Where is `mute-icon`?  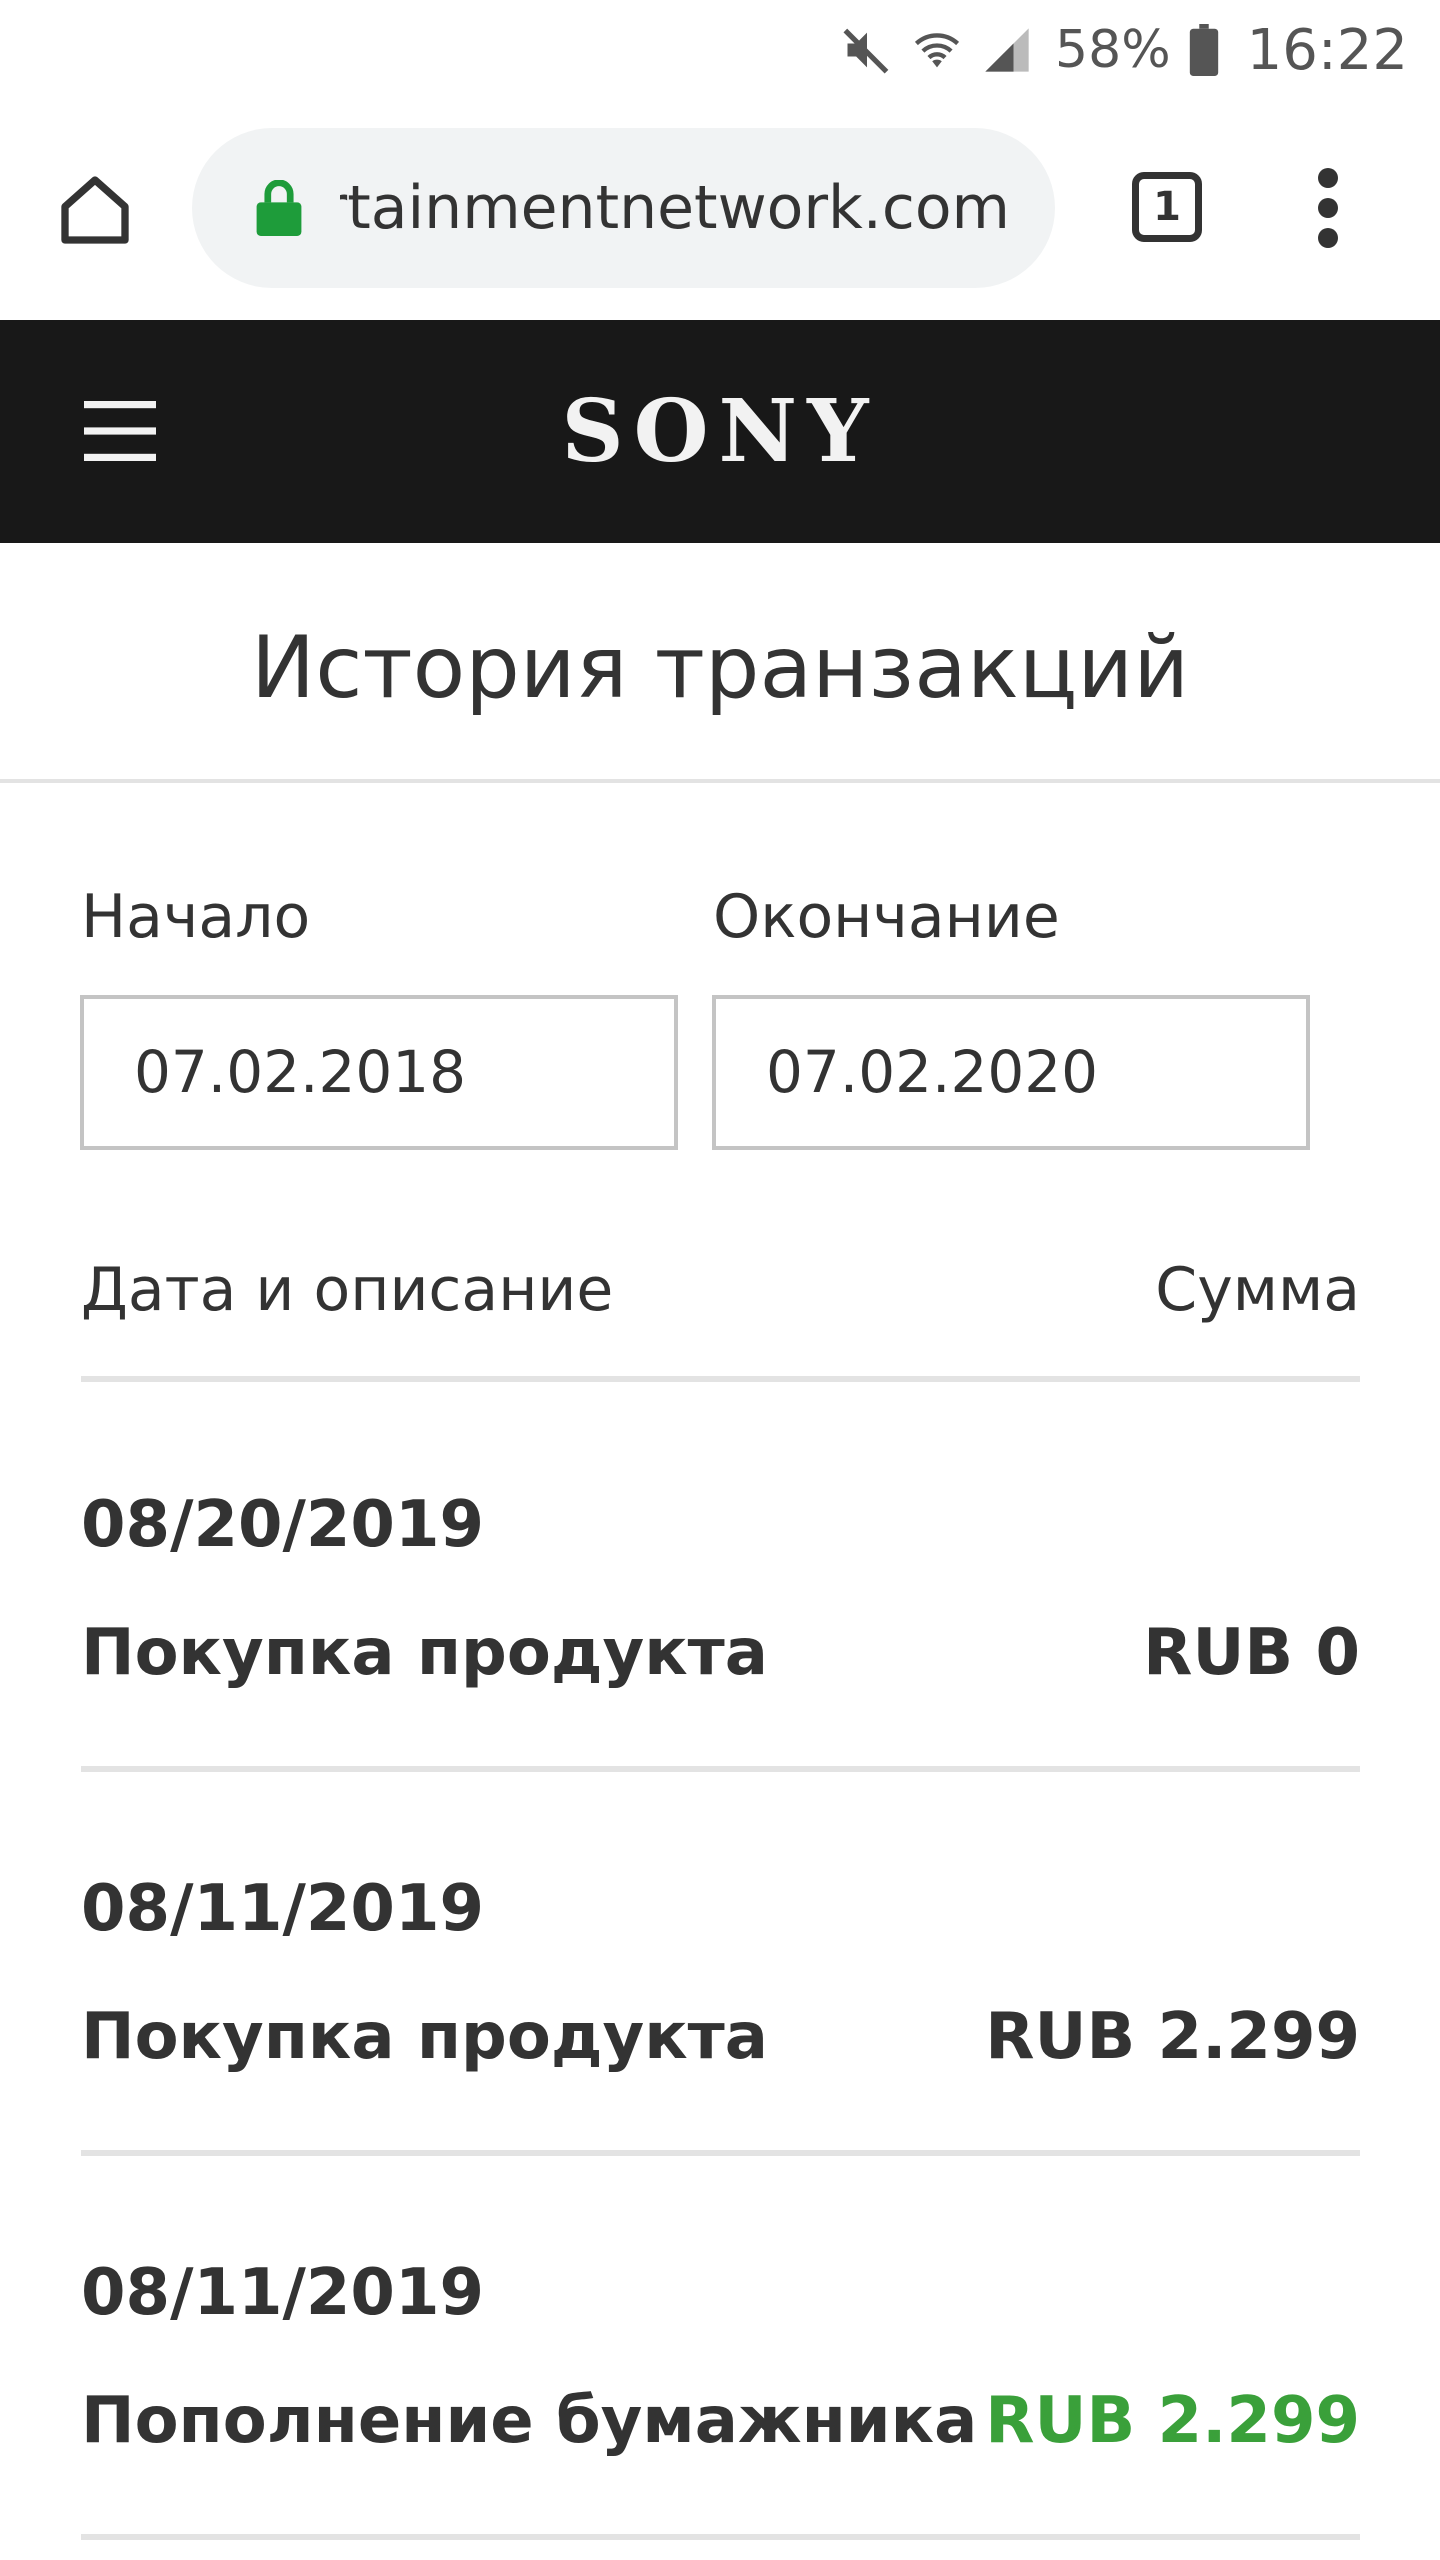
mute-icon is located at coordinates (866, 51).